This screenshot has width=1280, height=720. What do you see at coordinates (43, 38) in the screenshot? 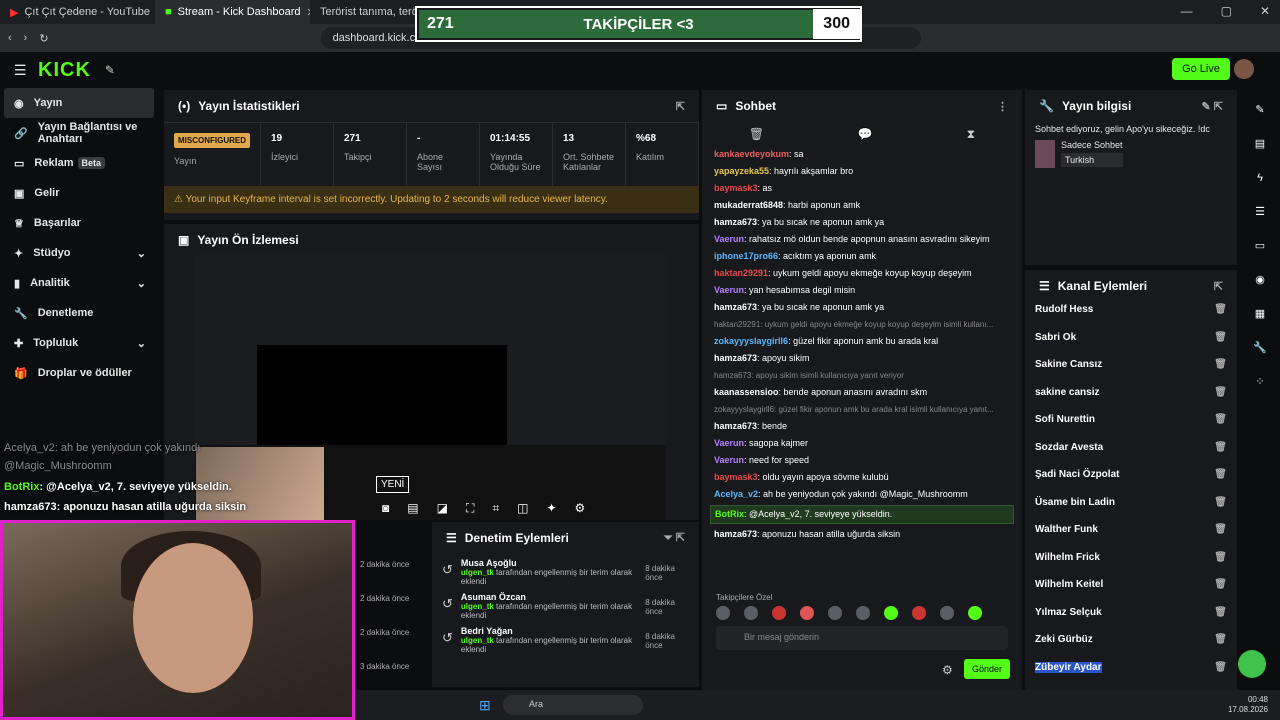
I see `reload-icon: ↻` at bounding box center [43, 38].